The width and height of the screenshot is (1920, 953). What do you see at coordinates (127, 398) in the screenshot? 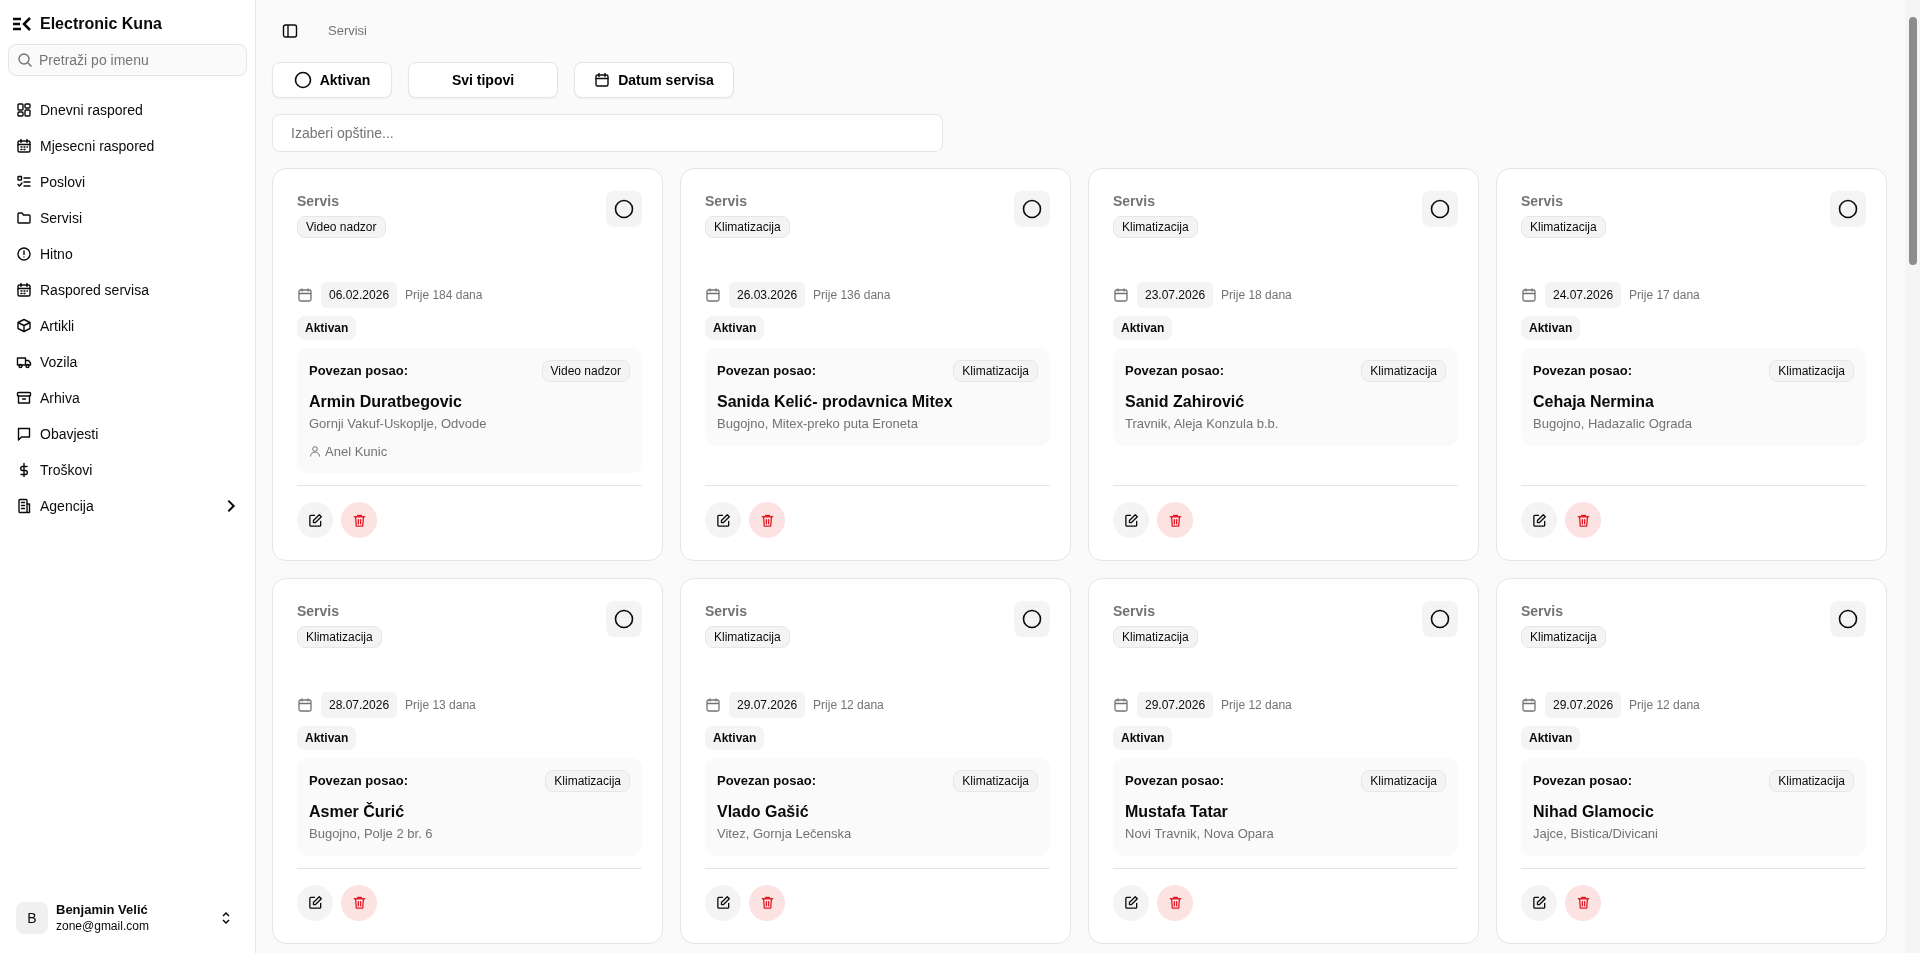
I see `sidebar-item: Arhiva` at bounding box center [127, 398].